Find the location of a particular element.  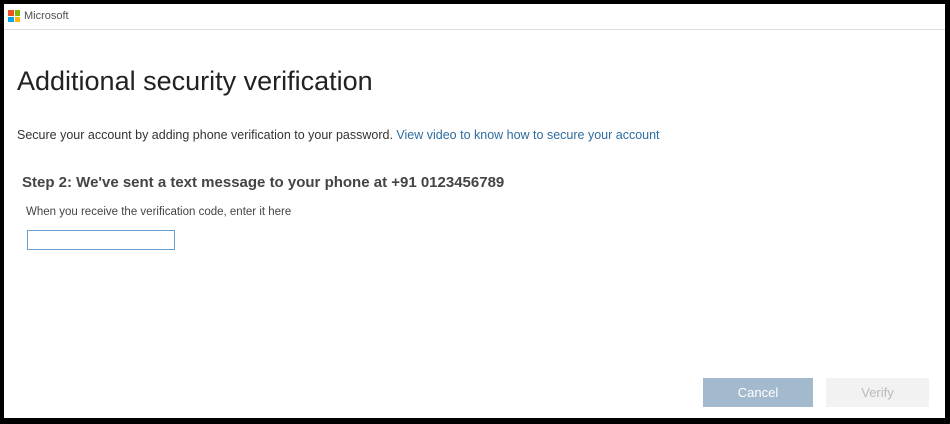

cancel-button: Cancel is located at coordinates (758, 392).